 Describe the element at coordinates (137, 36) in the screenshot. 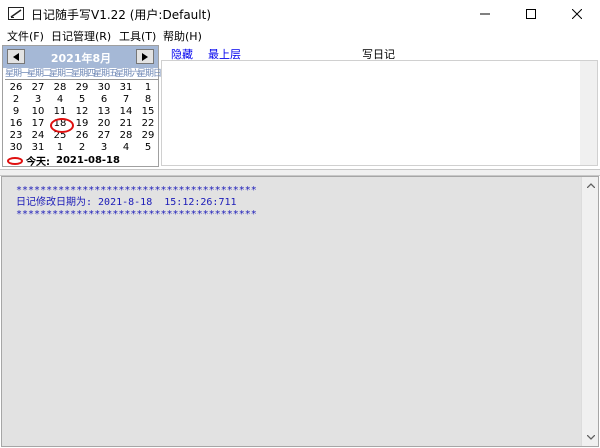

I see `menu-tools: 工具(T)` at that location.